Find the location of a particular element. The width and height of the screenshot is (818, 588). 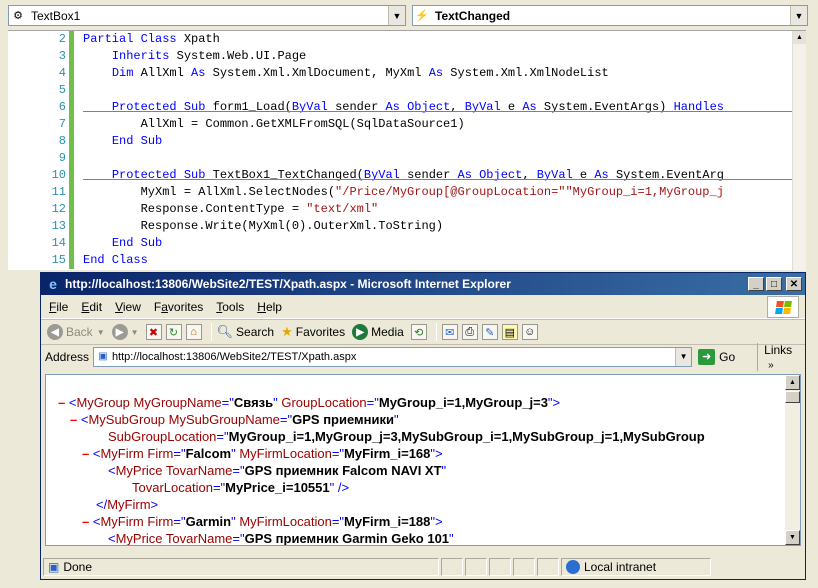

edit-icon: ✎ is located at coordinates (489, 332).